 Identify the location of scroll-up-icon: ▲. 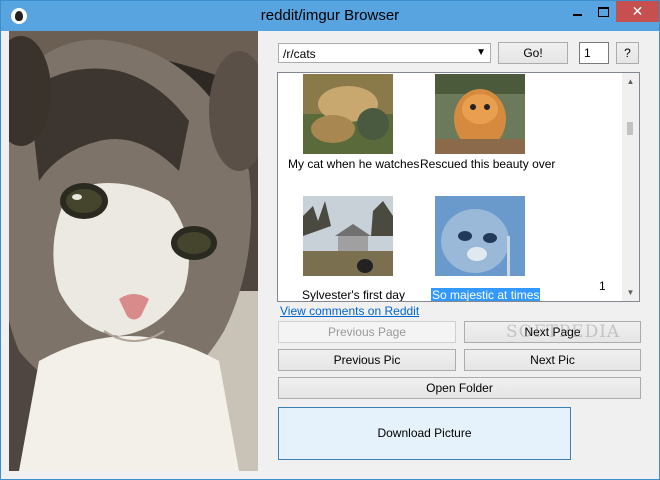
(630, 81).